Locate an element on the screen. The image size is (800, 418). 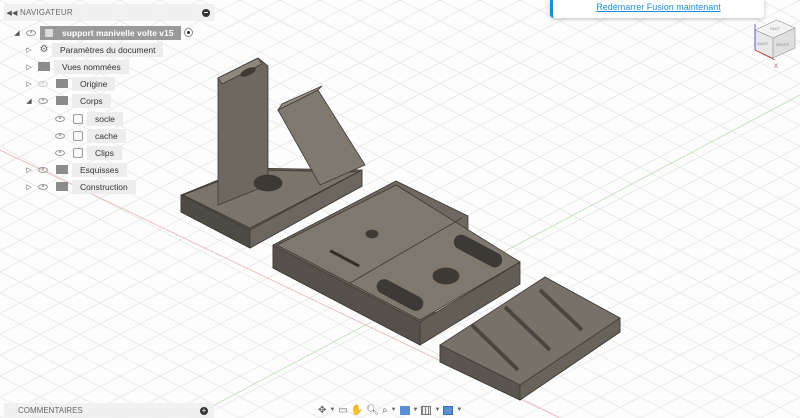
tree-root: ◢ support manivelle volte v15 is located at coordinates (103, 32).